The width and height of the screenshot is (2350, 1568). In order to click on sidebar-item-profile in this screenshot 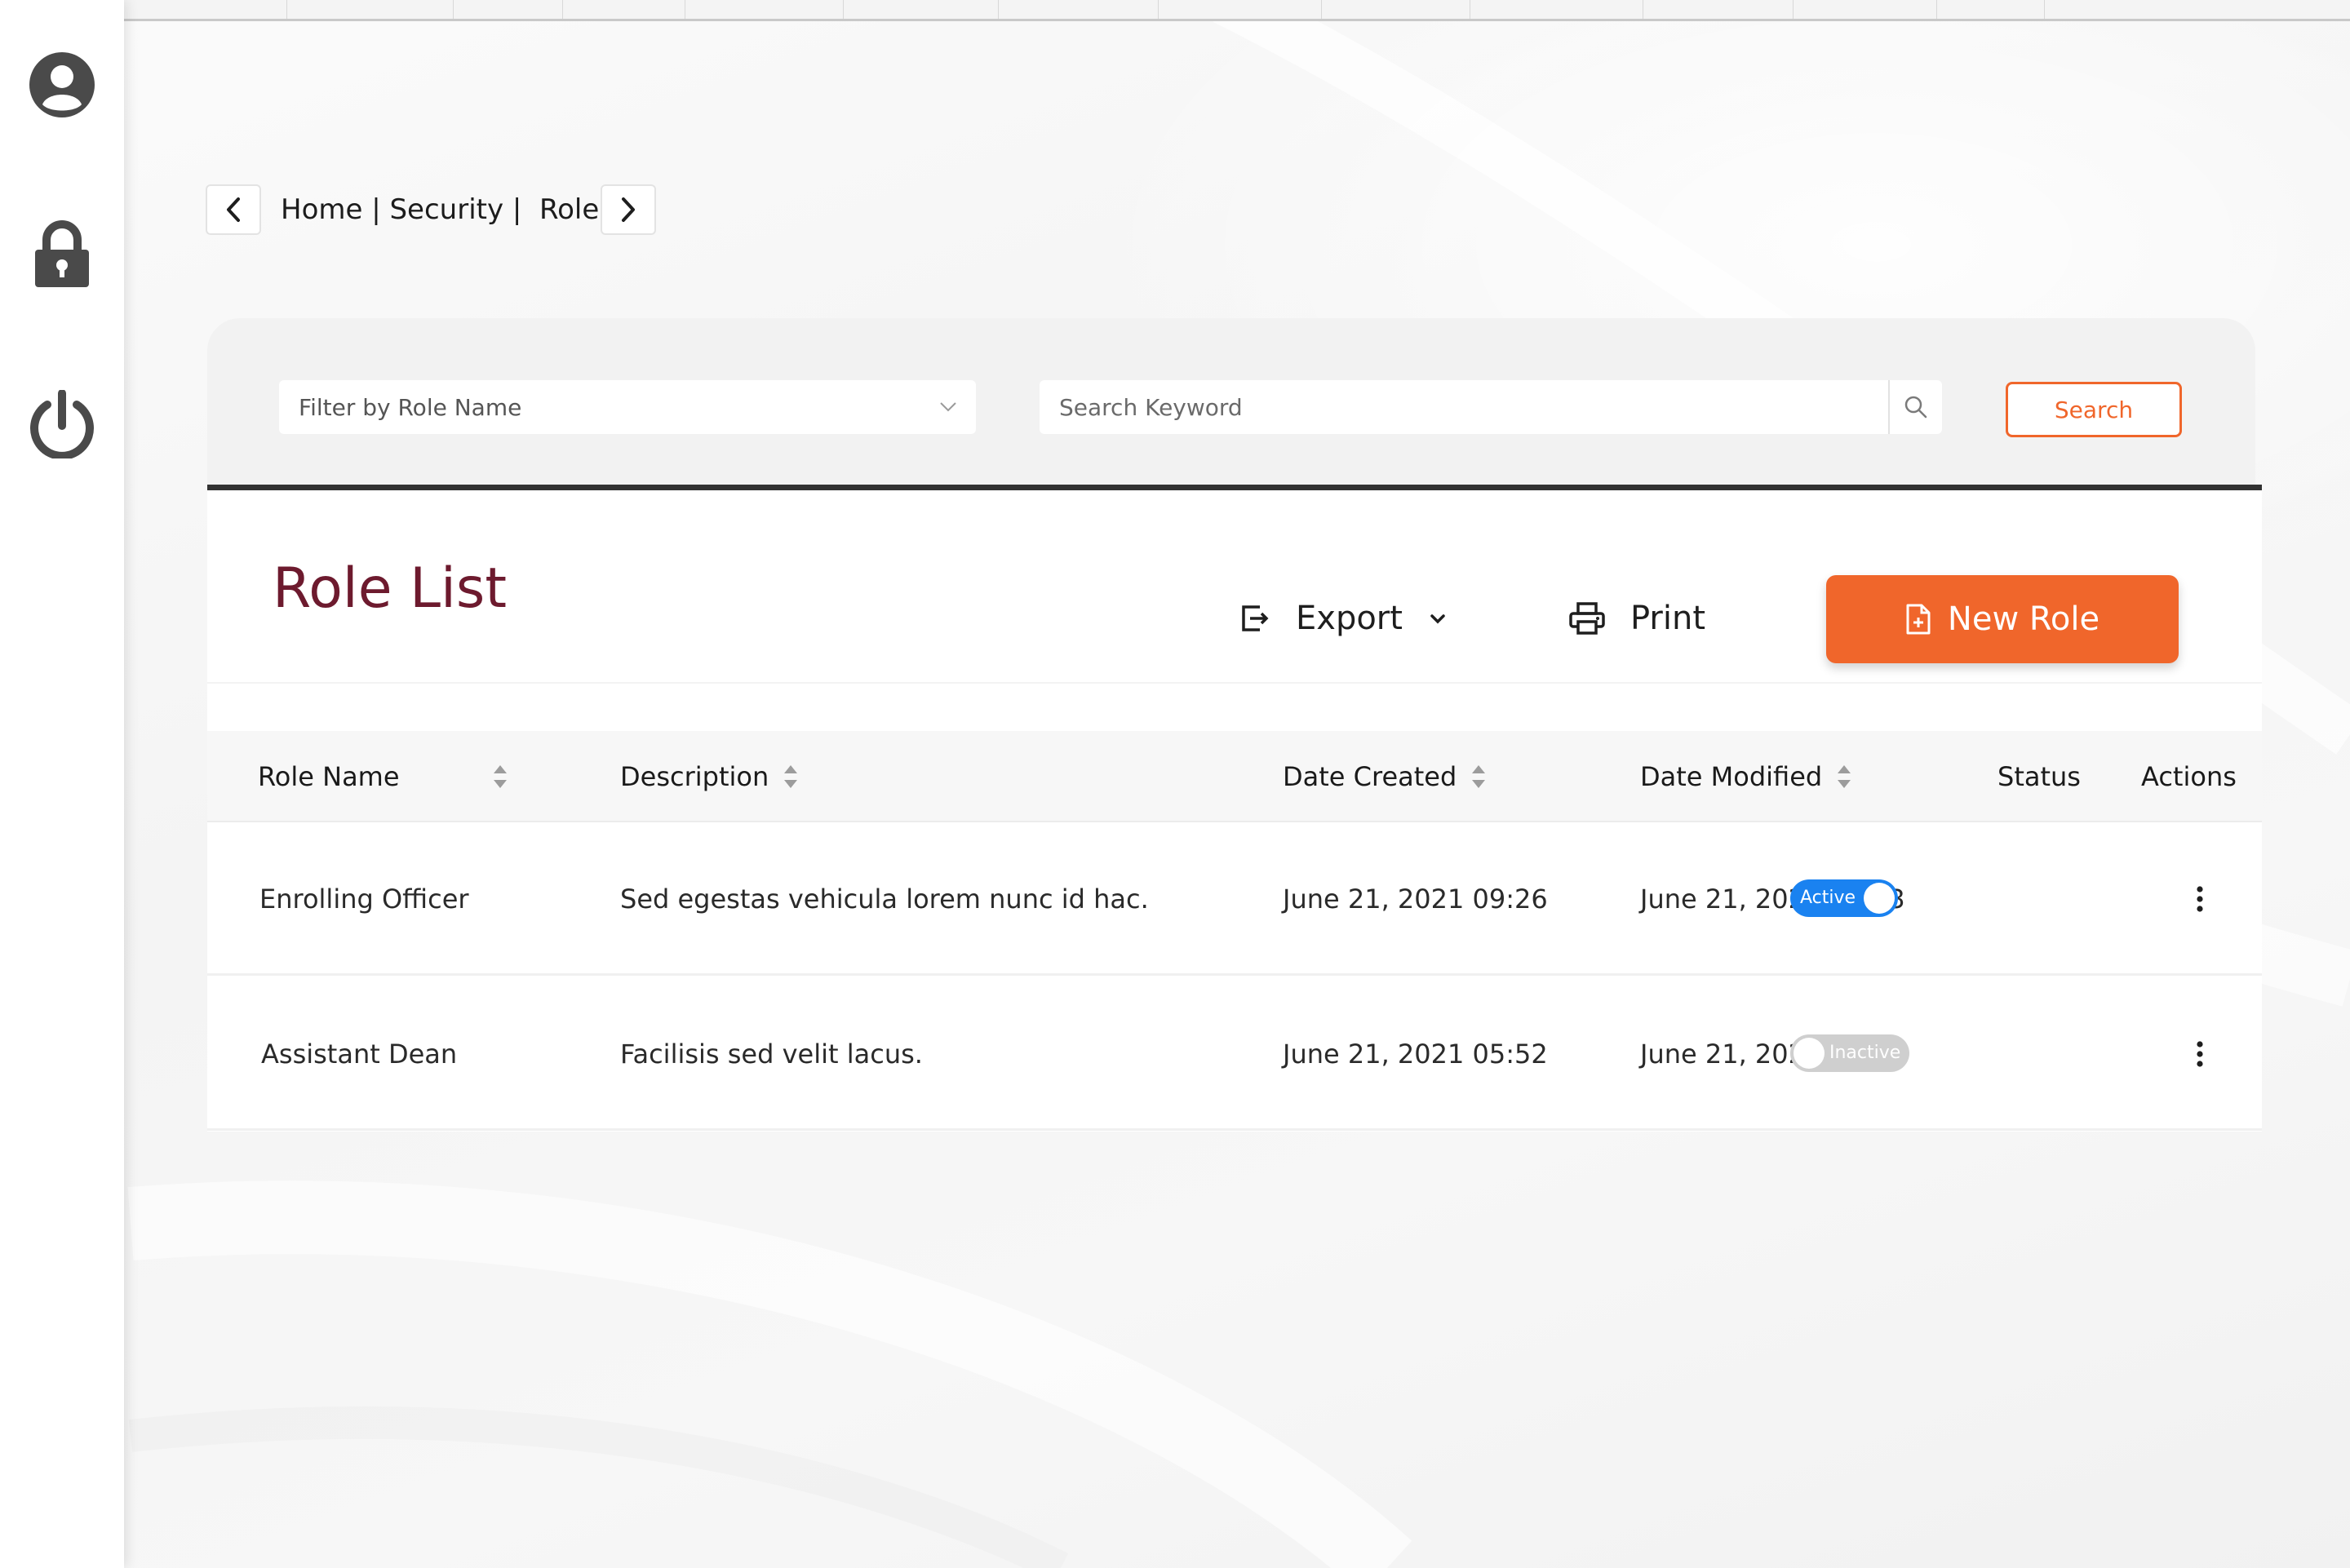, I will do `click(62, 85)`.